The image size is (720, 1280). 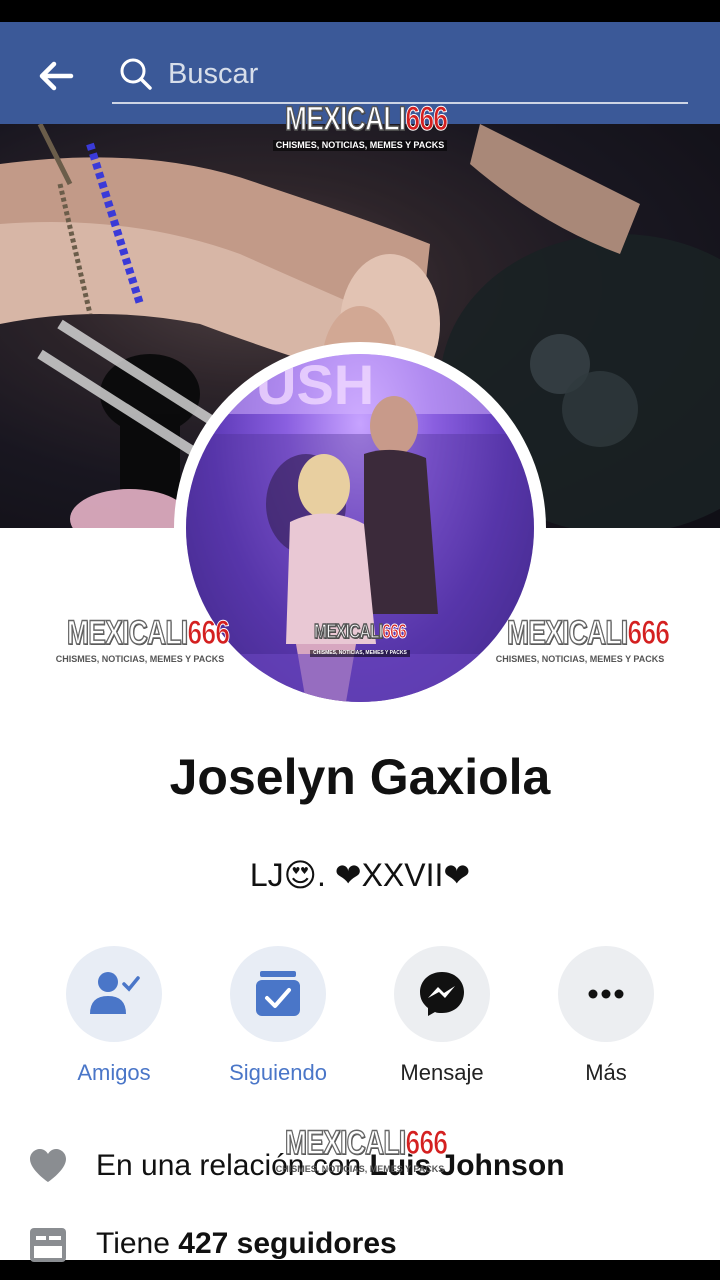 I want to click on heart-icon, so click(x=48, y=1166).